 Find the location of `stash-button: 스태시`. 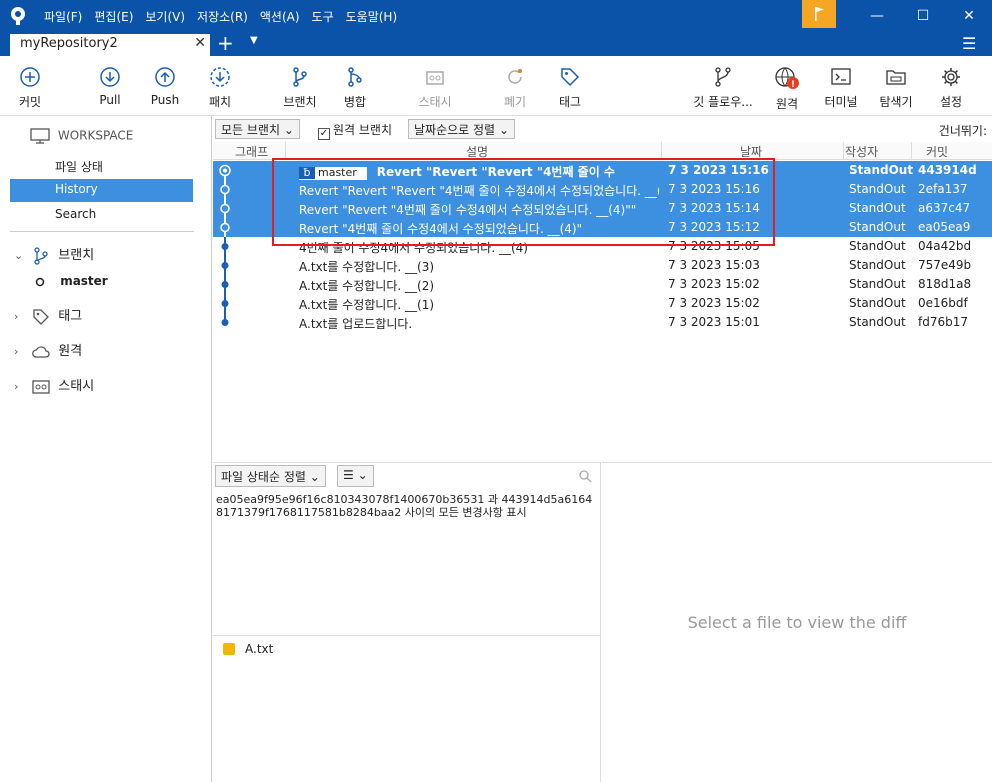

stash-button: 스태시 is located at coordinates (435, 88).